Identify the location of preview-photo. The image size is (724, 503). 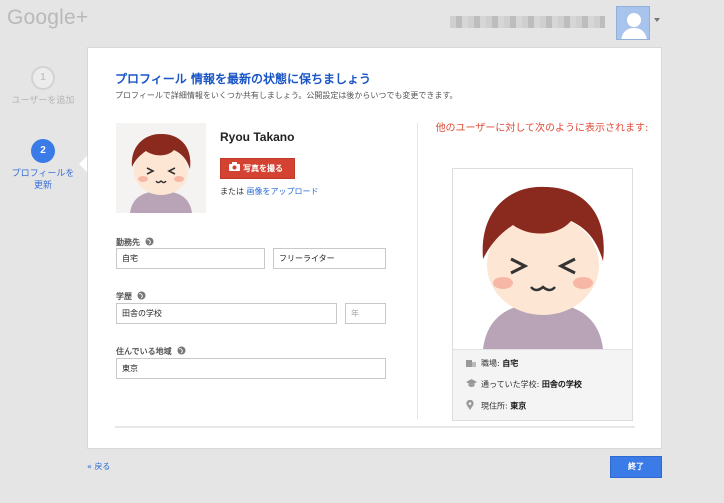
(542, 259).